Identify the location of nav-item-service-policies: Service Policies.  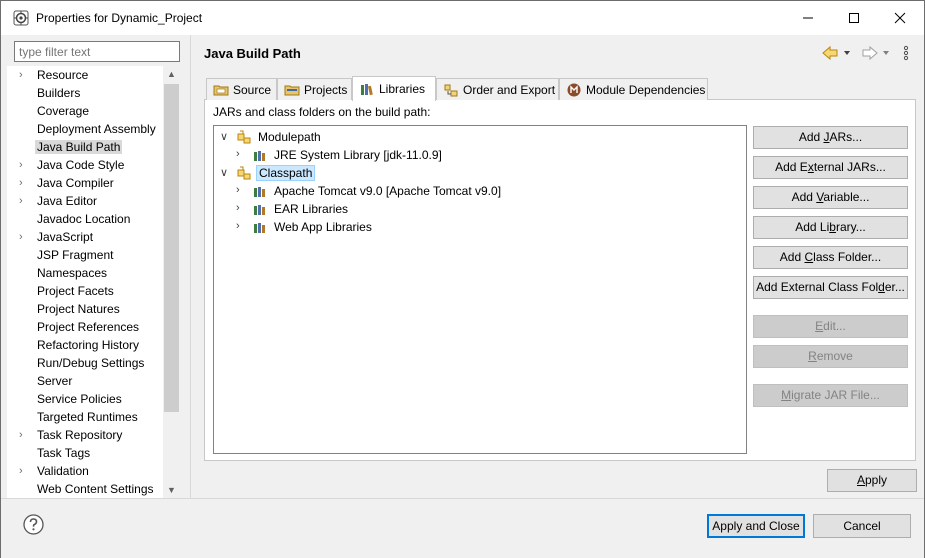
(86, 399).